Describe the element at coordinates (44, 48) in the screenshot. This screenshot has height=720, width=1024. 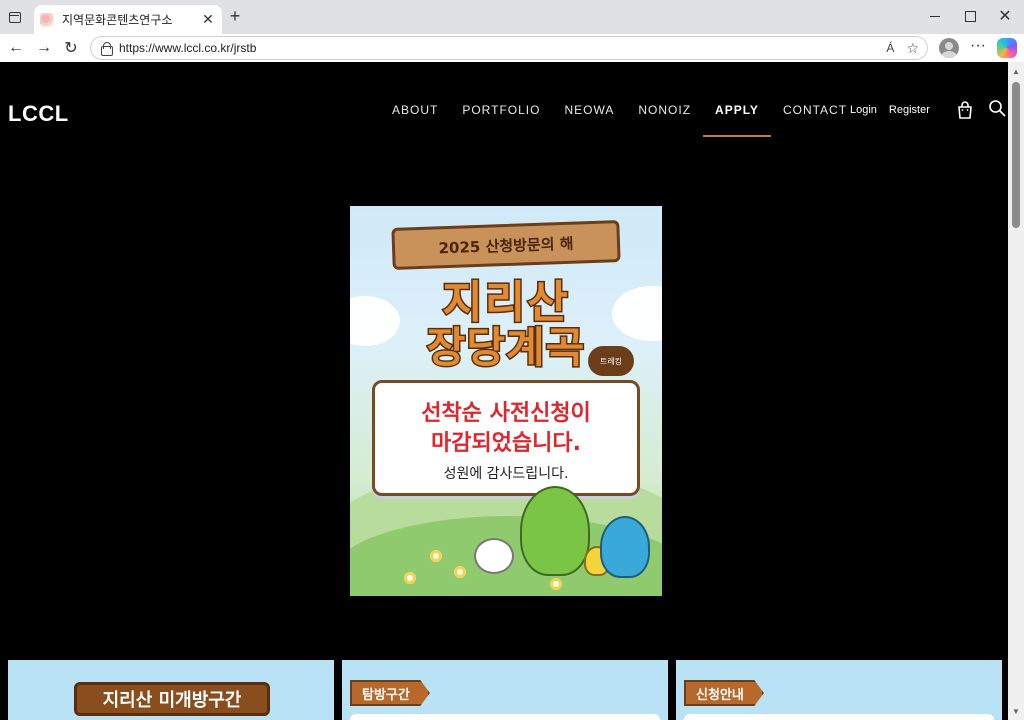
I see `forward-arrow-icon: →` at that location.